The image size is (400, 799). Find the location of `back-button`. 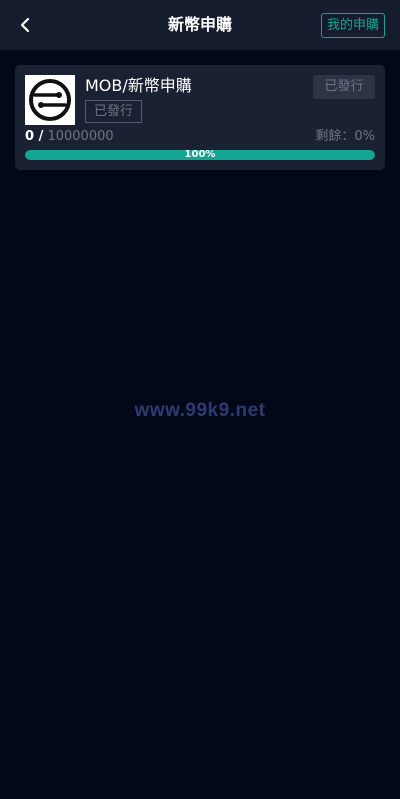

back-button is located at coordinates (25, 25).